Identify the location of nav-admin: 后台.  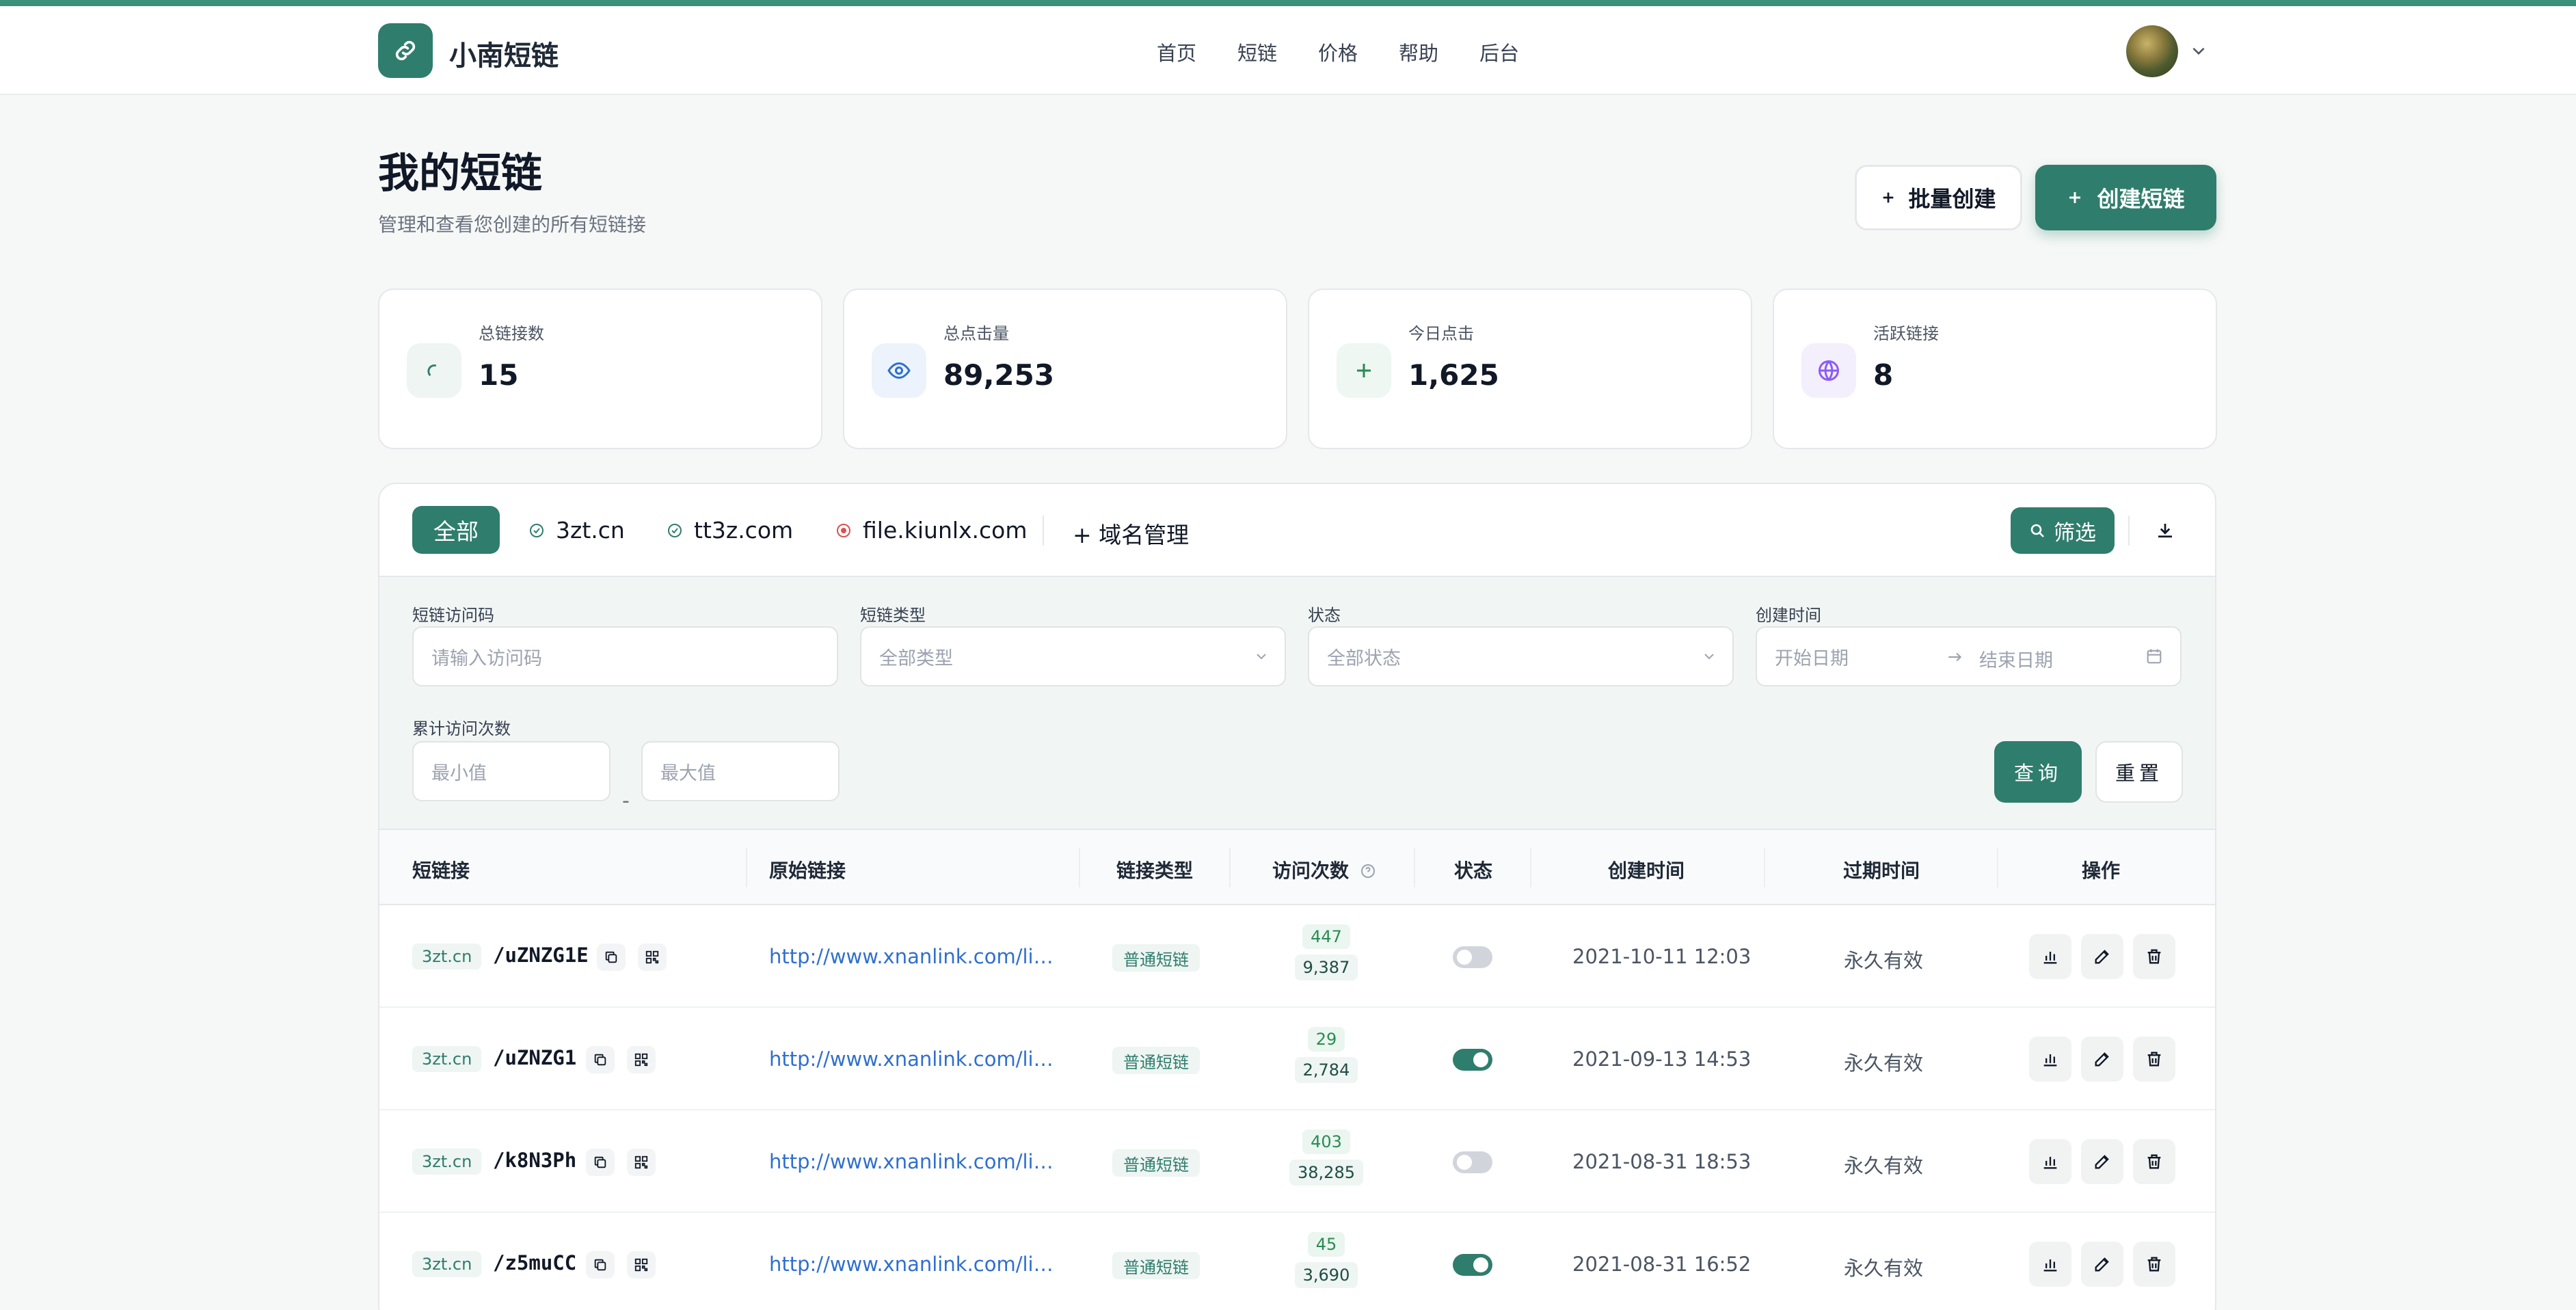
(1499, 52).